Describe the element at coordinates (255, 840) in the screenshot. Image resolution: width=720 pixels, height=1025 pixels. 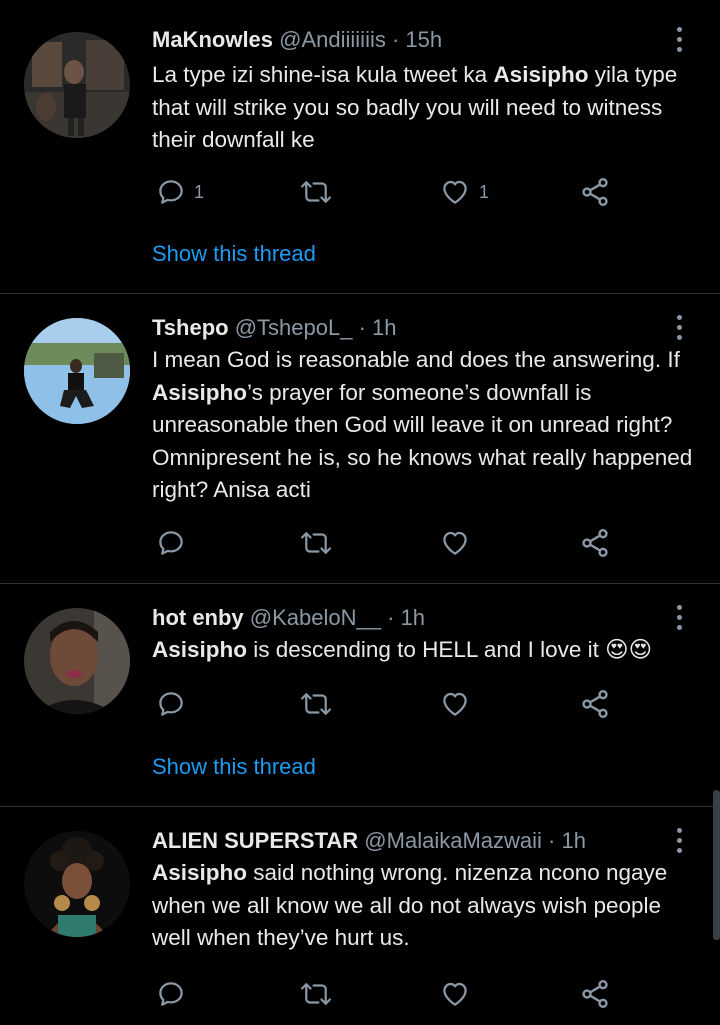
I see `display-name: ALIEN SUPERSTAR` at that location.